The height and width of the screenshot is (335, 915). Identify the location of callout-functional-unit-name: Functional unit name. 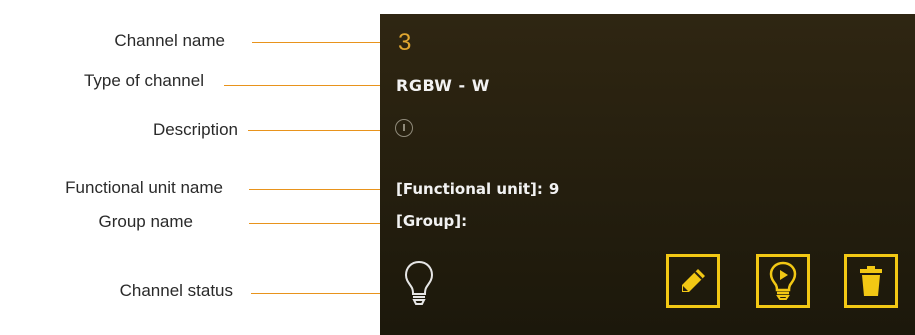
(144, 187).